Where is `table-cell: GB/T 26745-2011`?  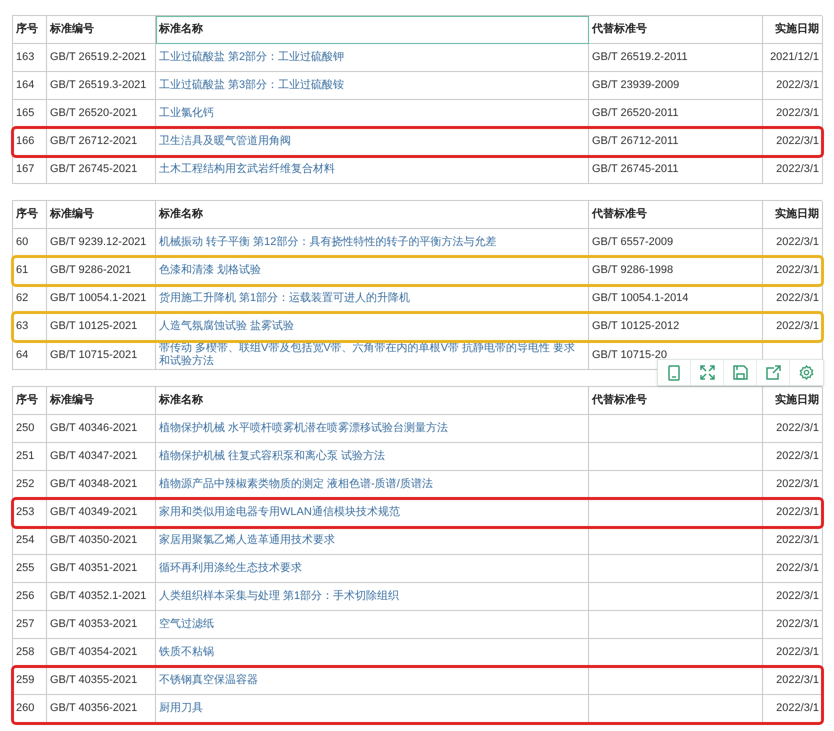 table-cell: GB/T 26745-2011 is located at coordinates (676, 170).